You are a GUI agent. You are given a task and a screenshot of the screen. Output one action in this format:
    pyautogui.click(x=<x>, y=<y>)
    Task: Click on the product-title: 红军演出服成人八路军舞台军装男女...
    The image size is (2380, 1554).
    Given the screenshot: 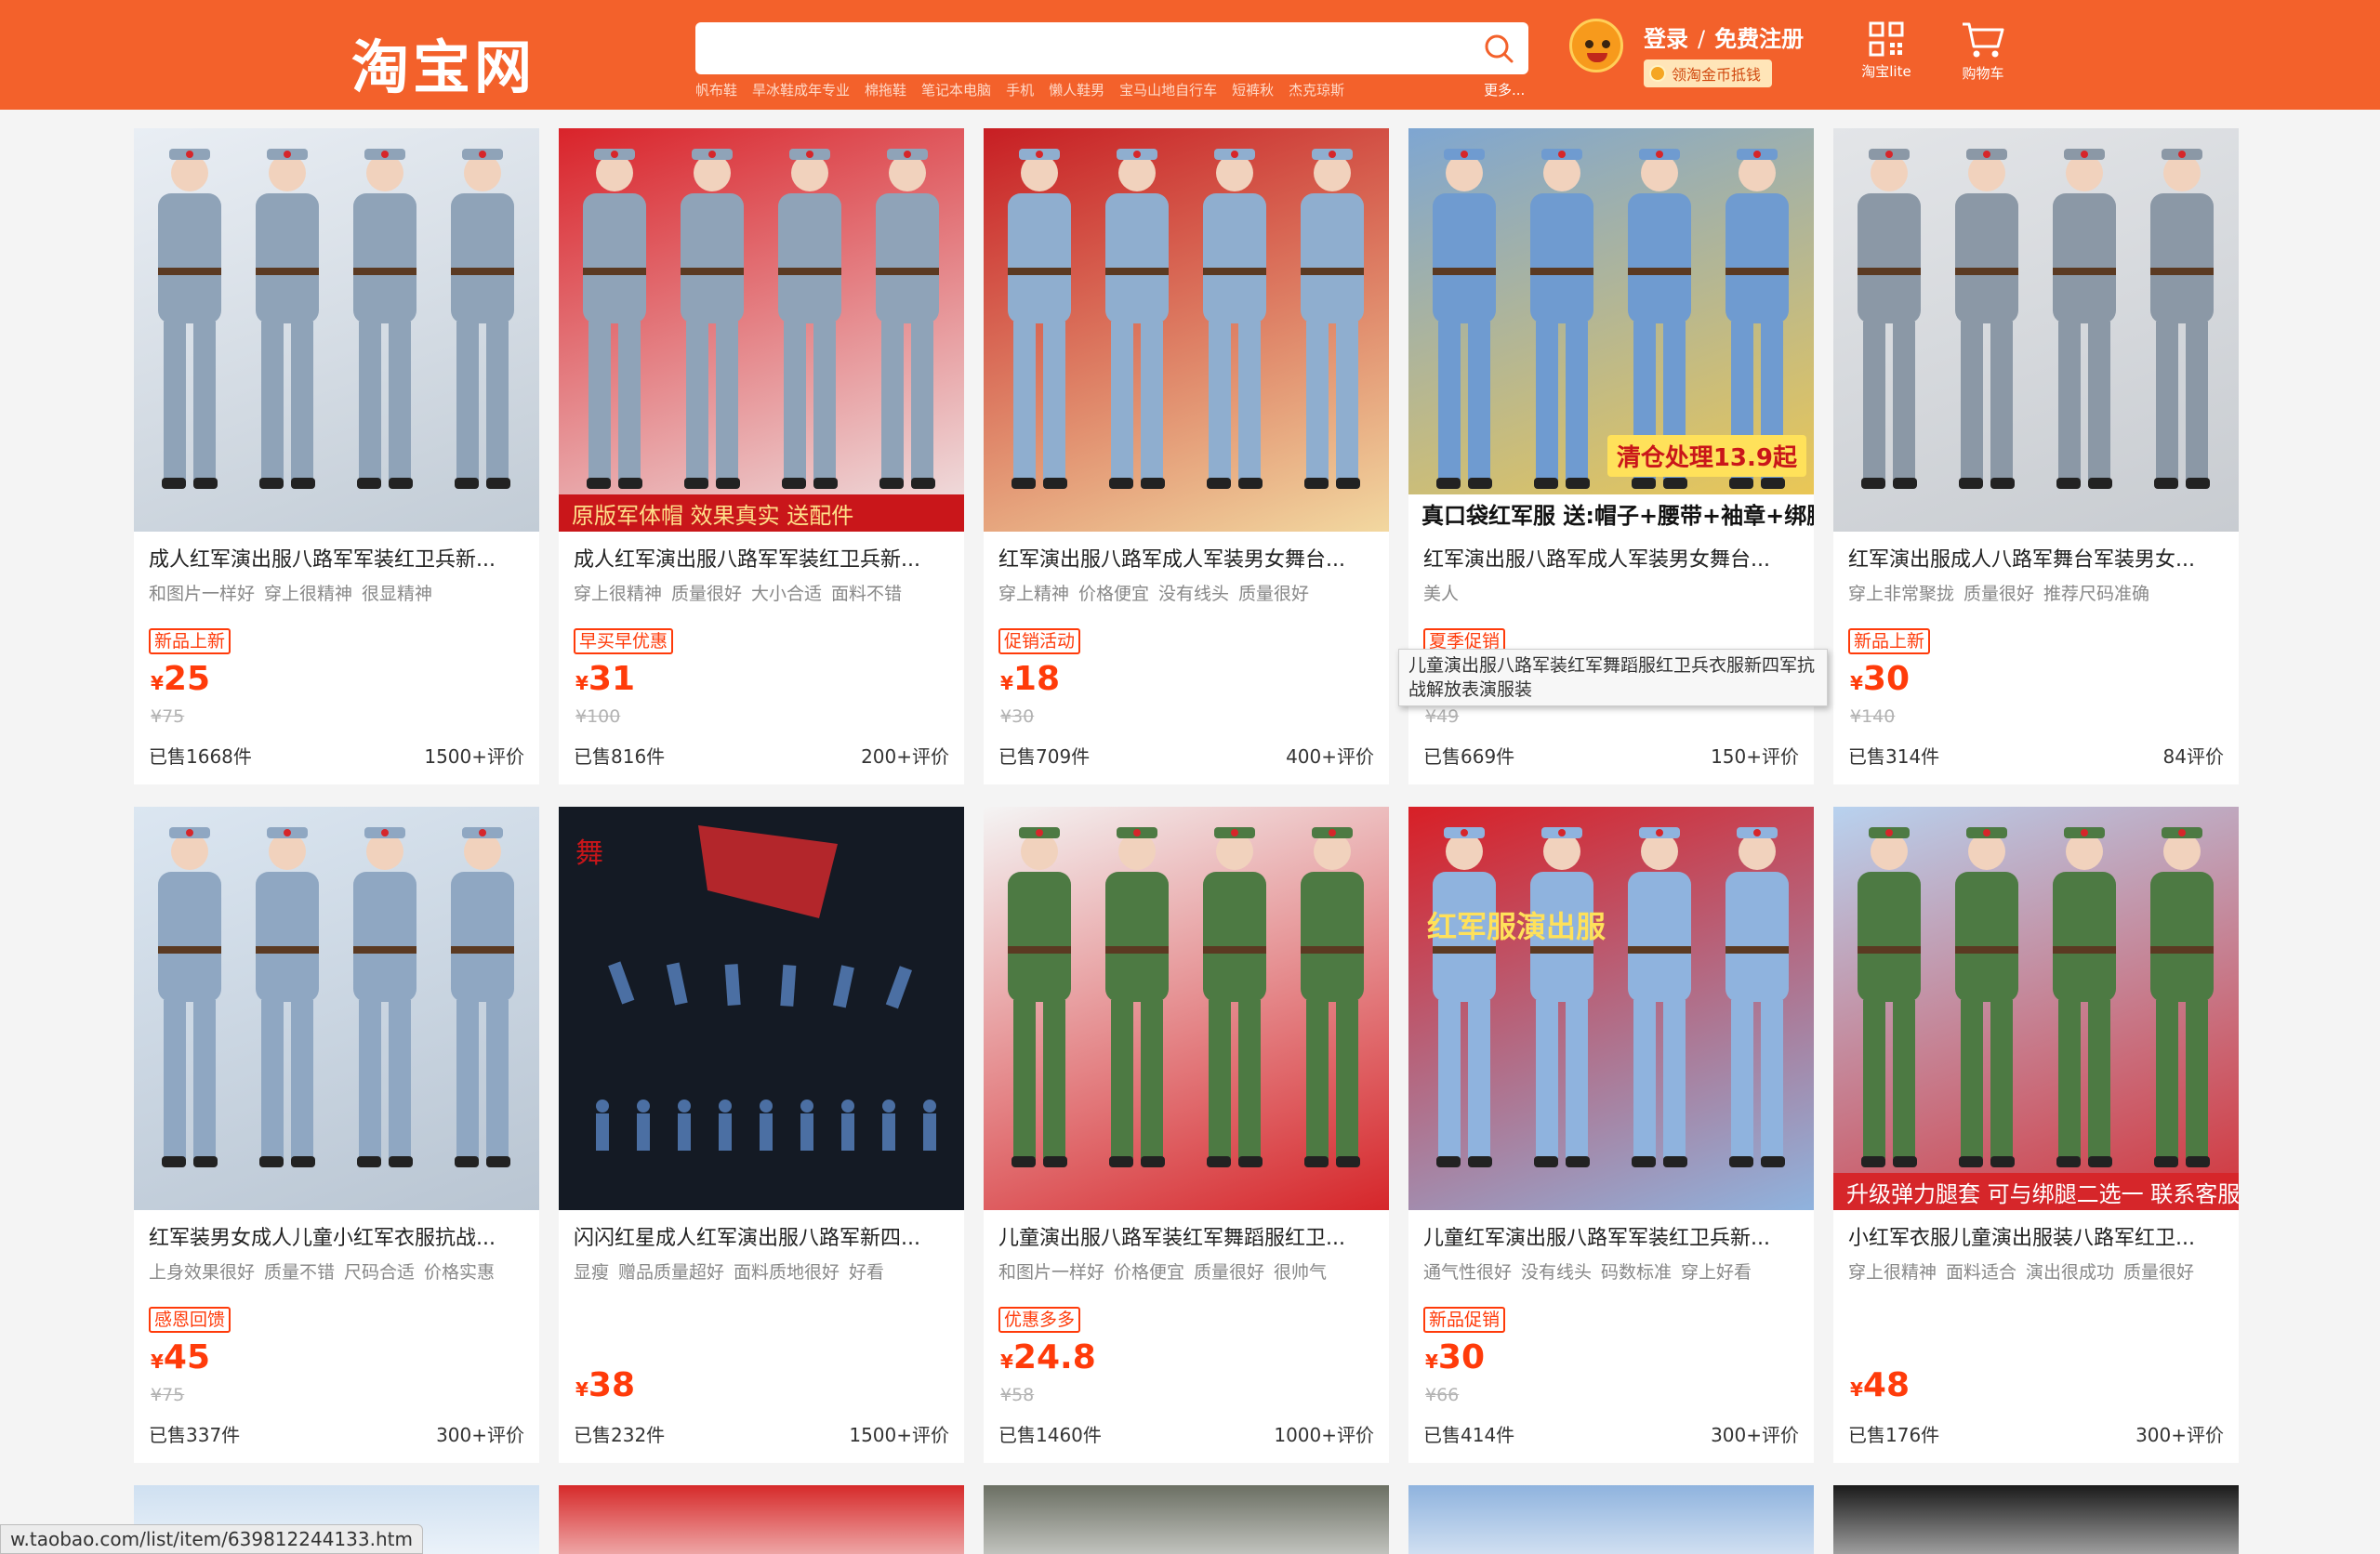 What is the action you would take?
    pyautogui.click(x=2036, y=558)
    